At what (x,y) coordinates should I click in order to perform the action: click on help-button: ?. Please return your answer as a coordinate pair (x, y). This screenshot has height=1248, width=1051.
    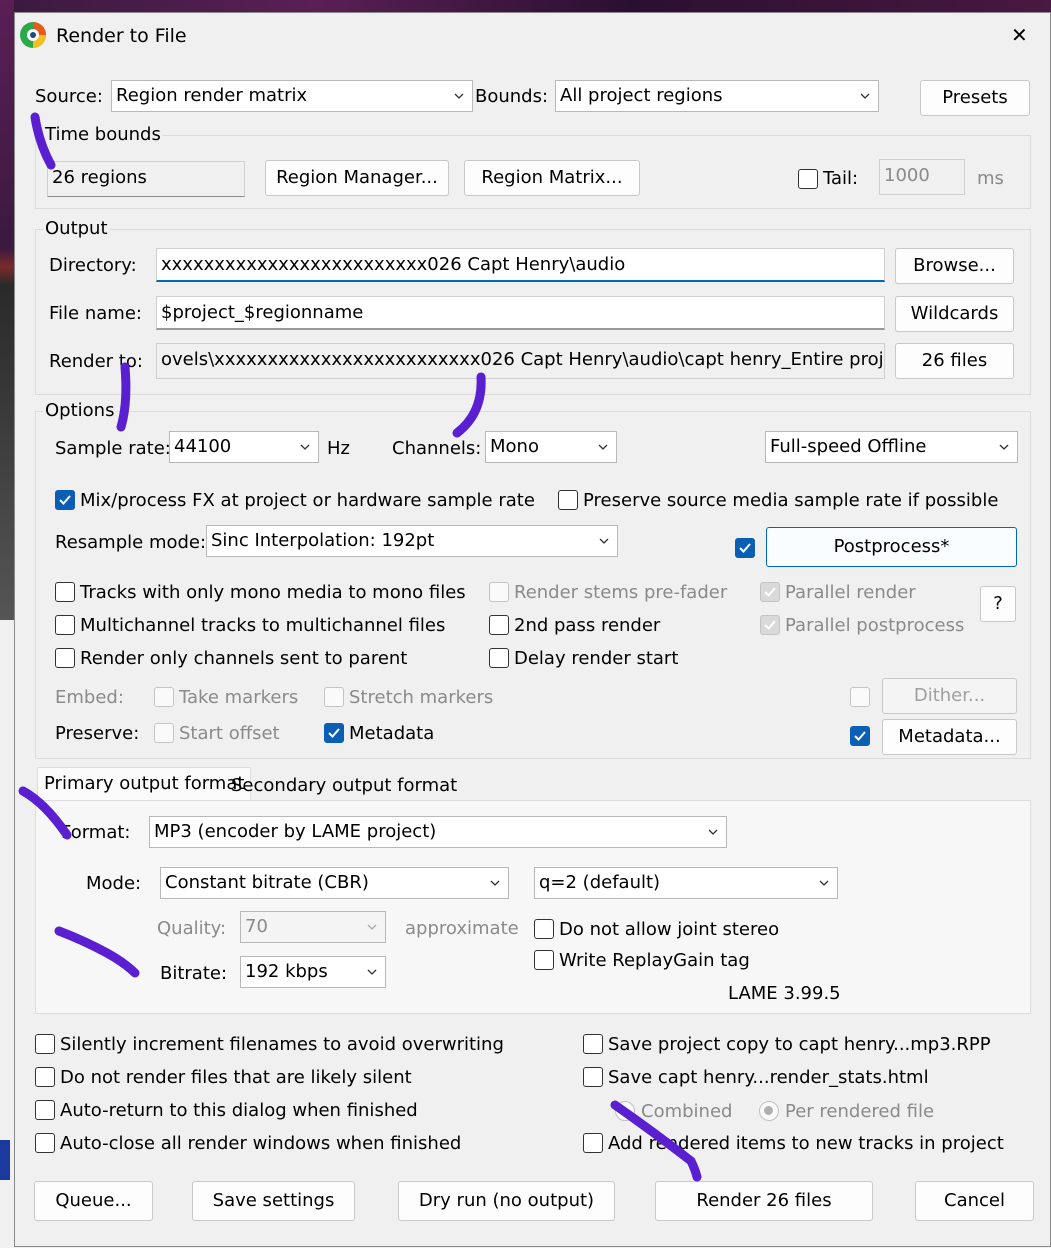
    Looking at the image, I should click on (998, 604).